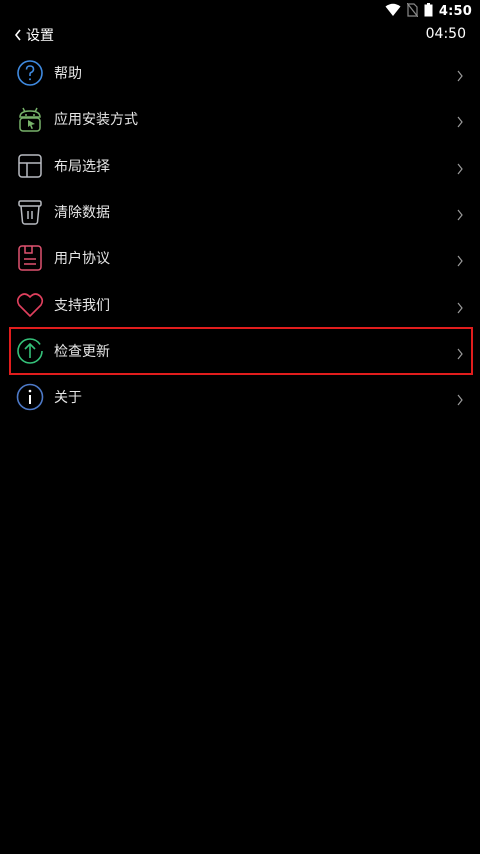  What do you see at coordinates (18, 35) in the screenshot?
I see `chevron-left-icon` at bounding box center [18, 35].